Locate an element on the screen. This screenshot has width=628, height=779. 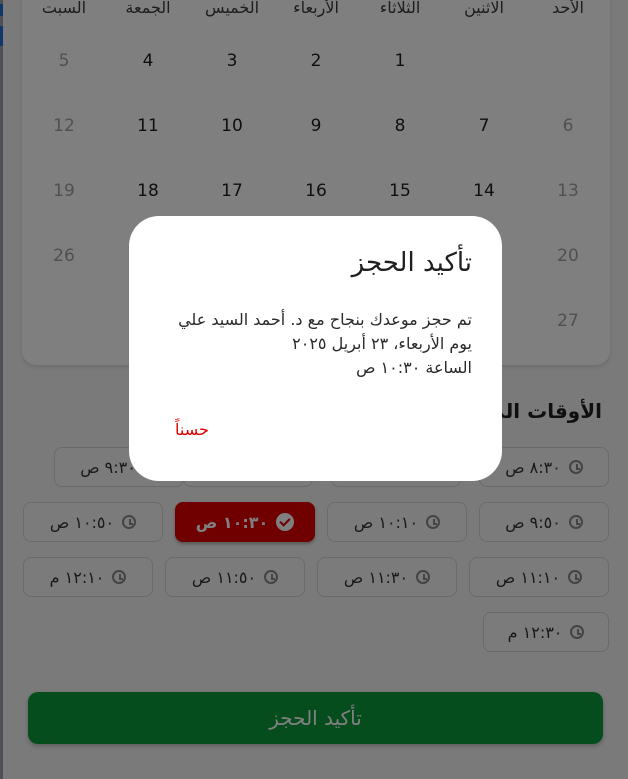
dialog-title: تأكيد الحجز is located at coordinates (411, 263).